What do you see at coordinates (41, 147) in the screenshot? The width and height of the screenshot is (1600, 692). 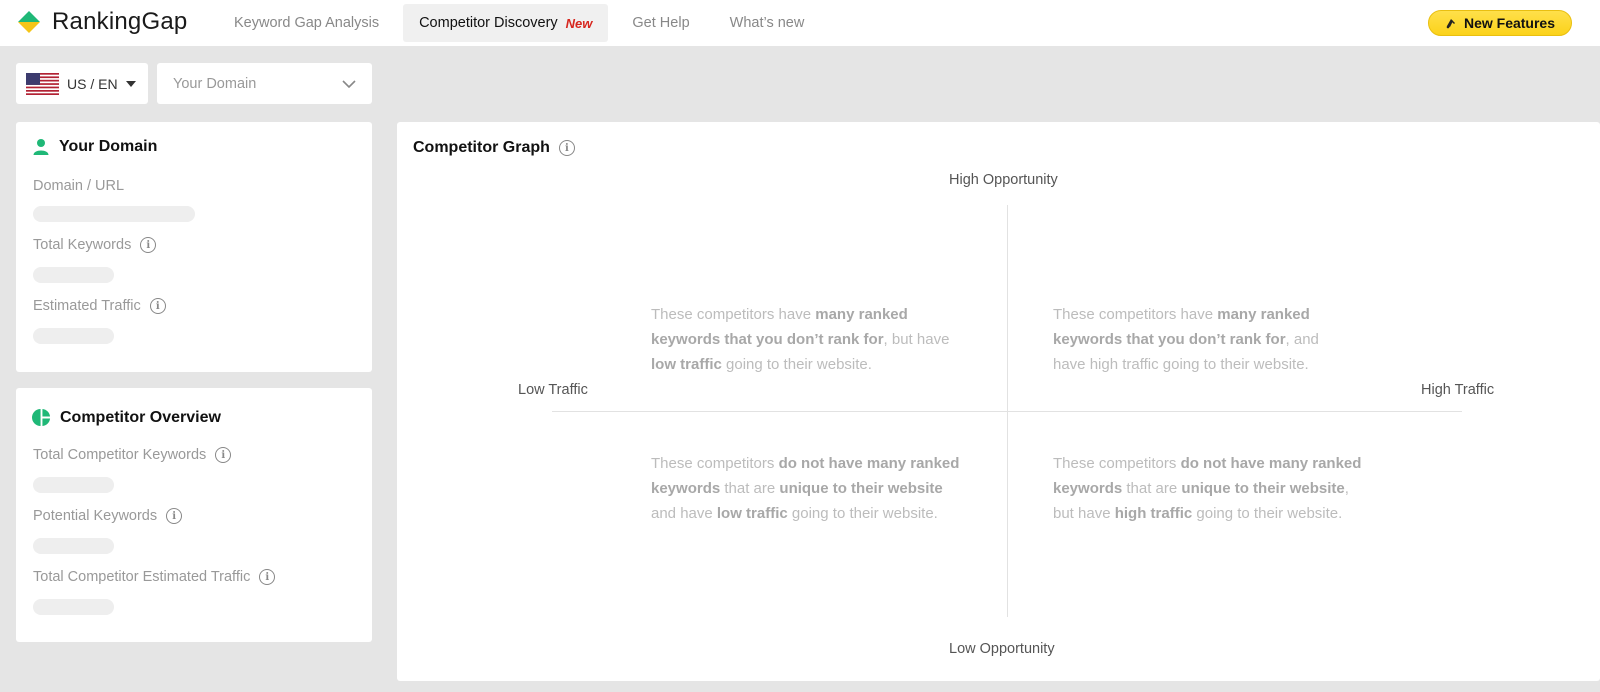 I see `user-icon` at bounding box center [41, 147].